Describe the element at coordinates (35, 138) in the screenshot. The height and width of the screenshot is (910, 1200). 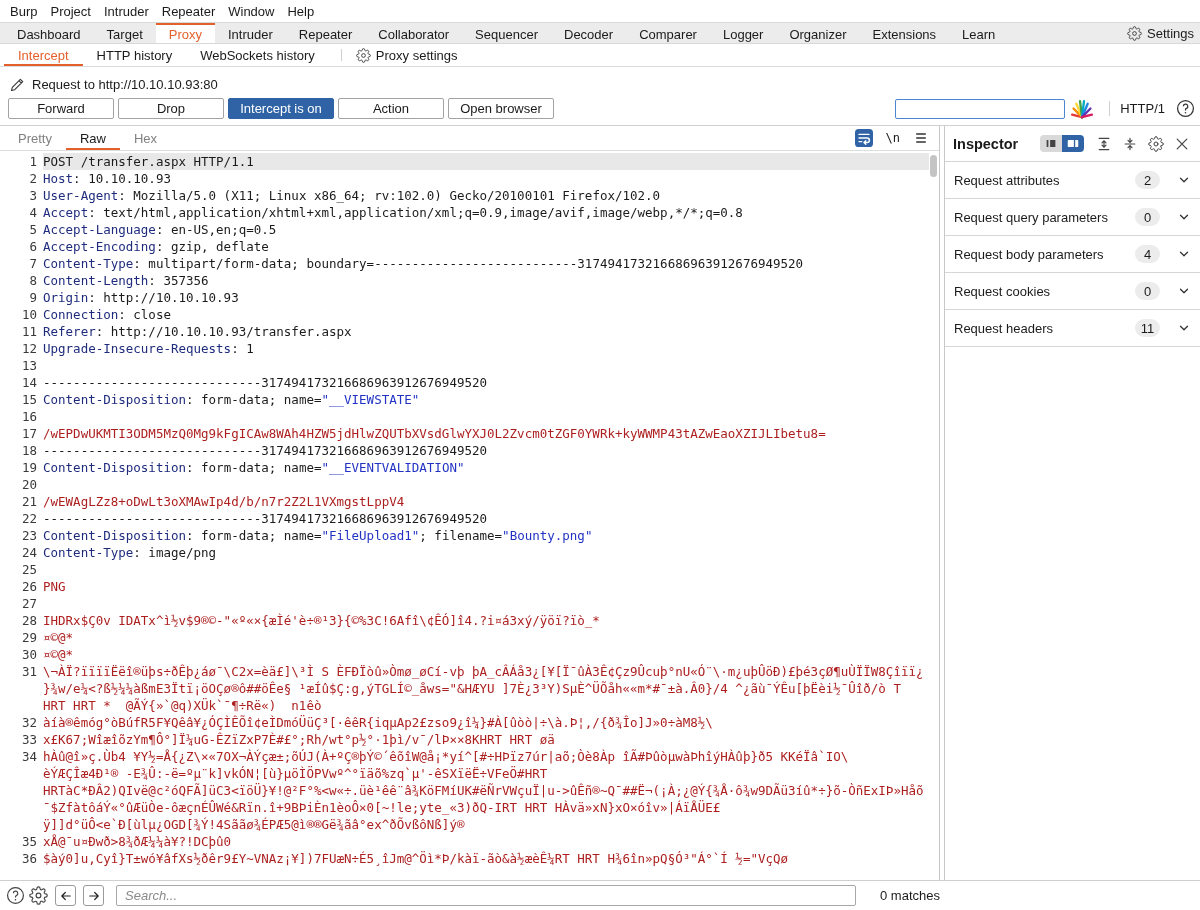
I see `view-tab: Pretty` at that location.